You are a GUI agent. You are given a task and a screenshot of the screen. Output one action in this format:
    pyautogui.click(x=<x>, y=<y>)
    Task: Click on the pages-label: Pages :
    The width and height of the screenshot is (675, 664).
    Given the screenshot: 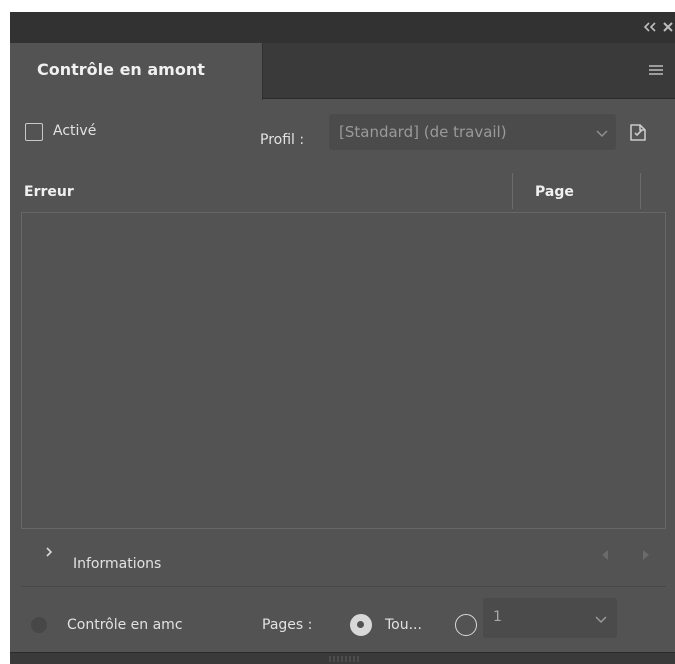 What is the action you would take?
    pyautogui.click(x=287, y=625)
    